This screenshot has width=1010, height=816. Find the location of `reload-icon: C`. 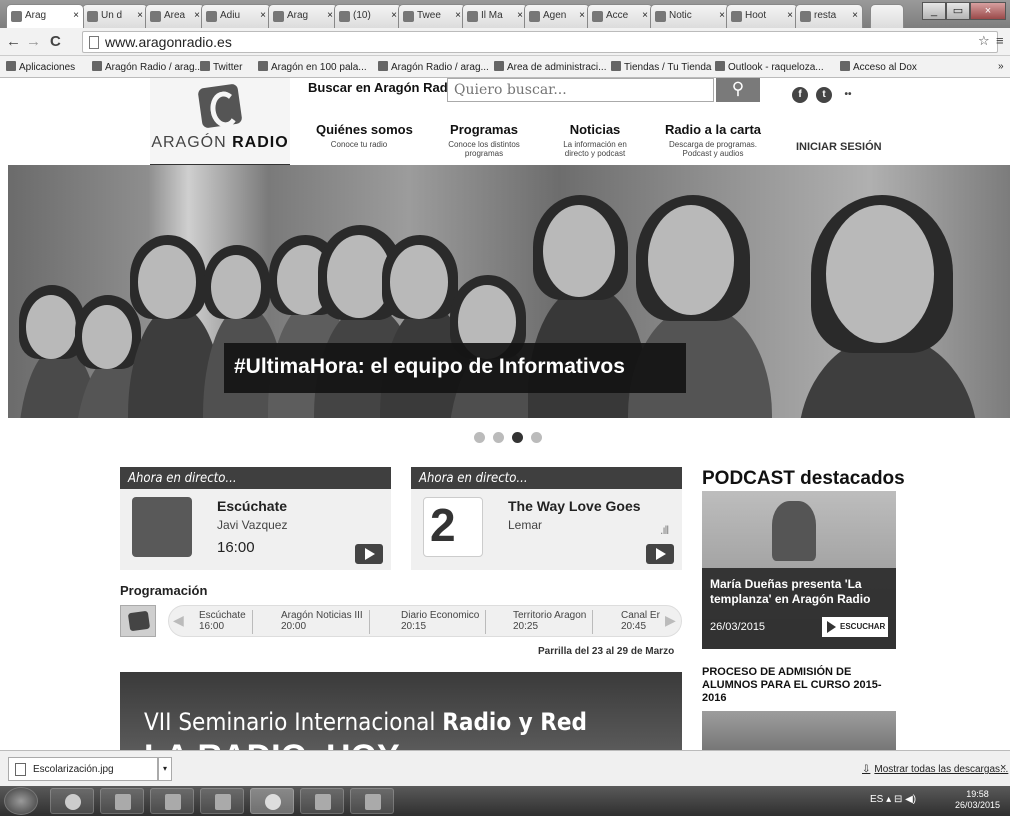

reload-icon: C is located at coordinates (55, 41).